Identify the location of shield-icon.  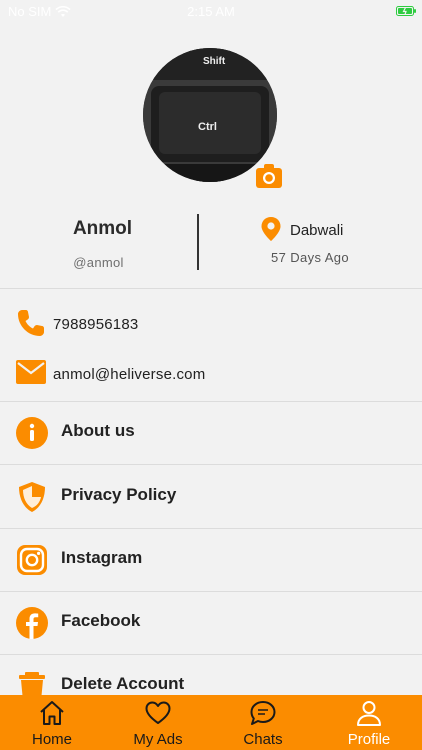
(32, 497).